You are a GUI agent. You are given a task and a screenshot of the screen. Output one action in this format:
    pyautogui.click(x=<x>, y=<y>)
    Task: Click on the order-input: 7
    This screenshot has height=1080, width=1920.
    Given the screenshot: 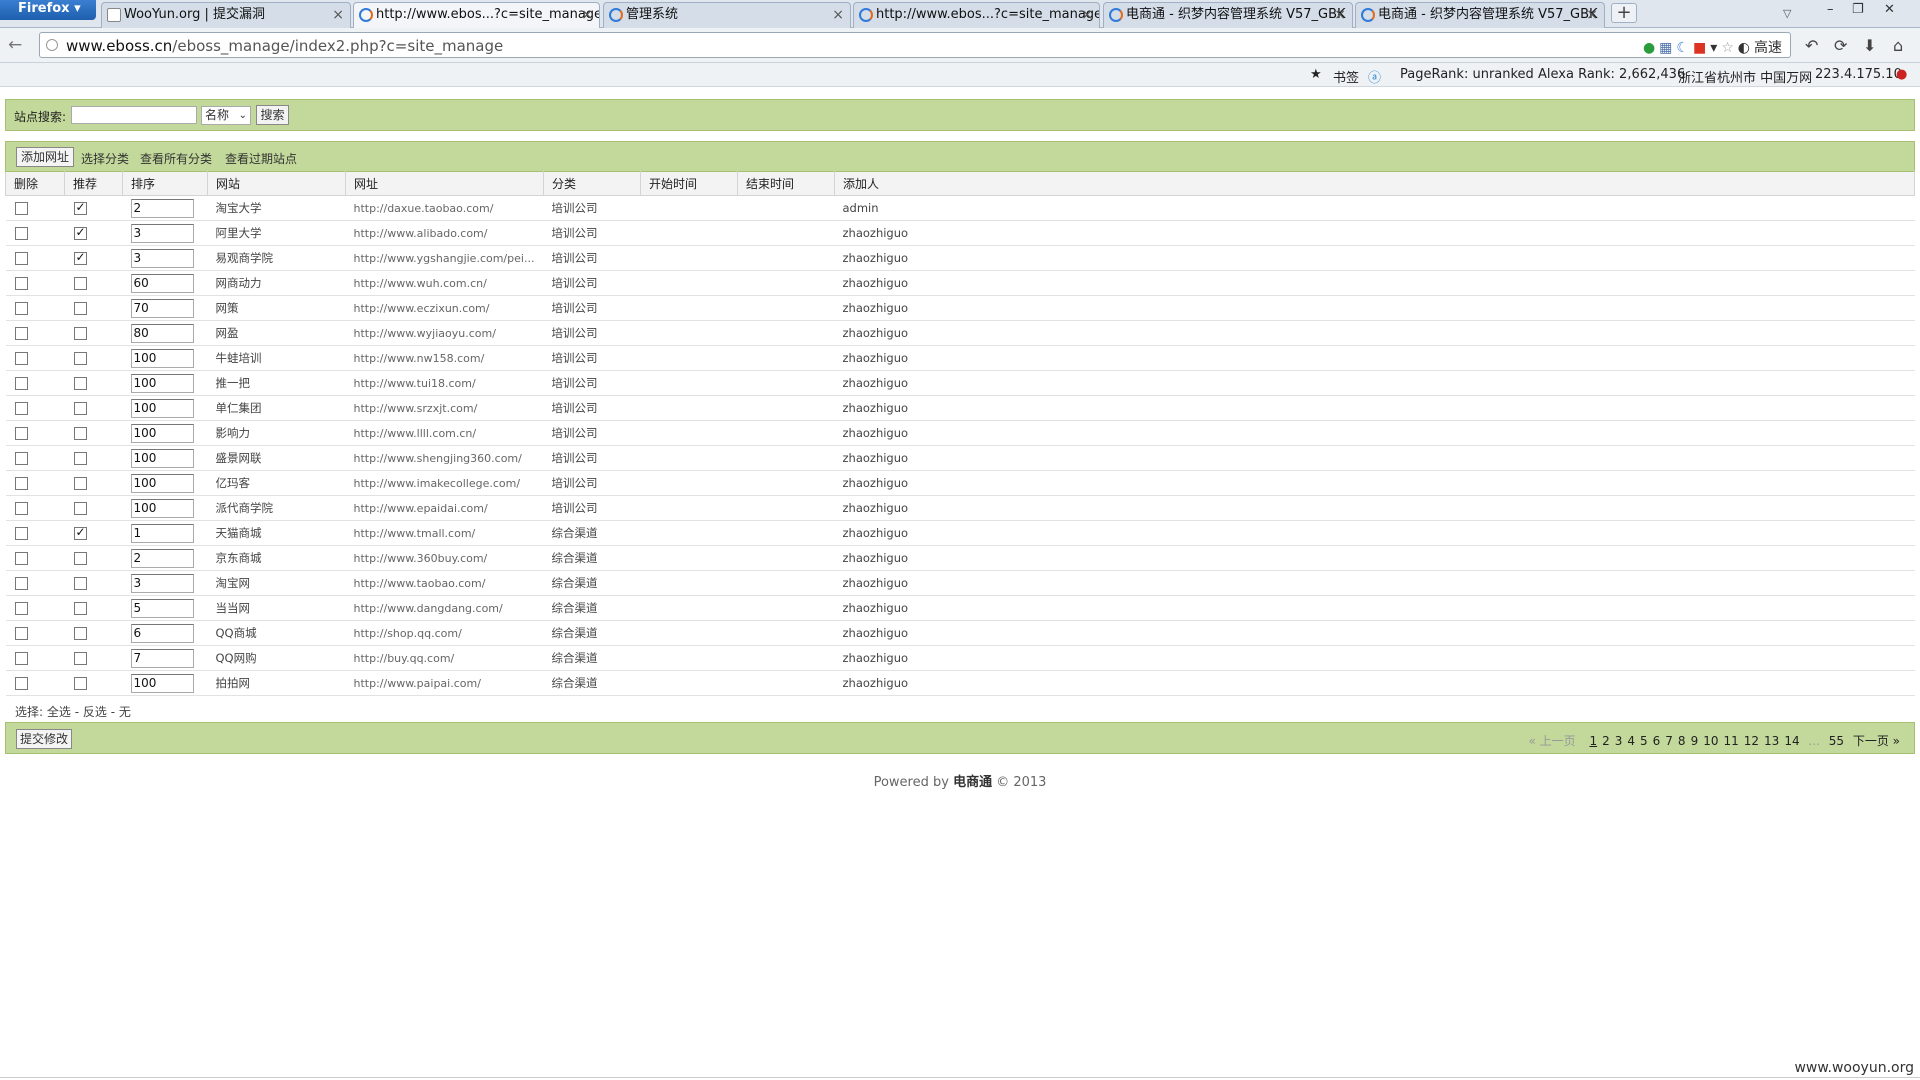 What is the action you would take?
    pyautogui.click(x=162, y=658)
    